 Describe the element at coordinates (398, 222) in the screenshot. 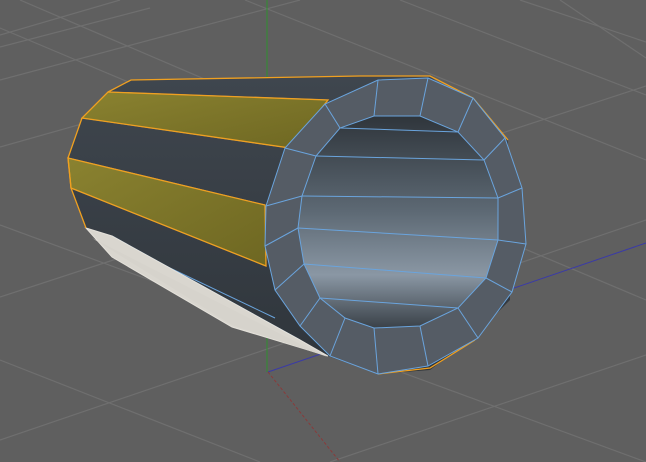

I see `tube-inner-hole` at that location.